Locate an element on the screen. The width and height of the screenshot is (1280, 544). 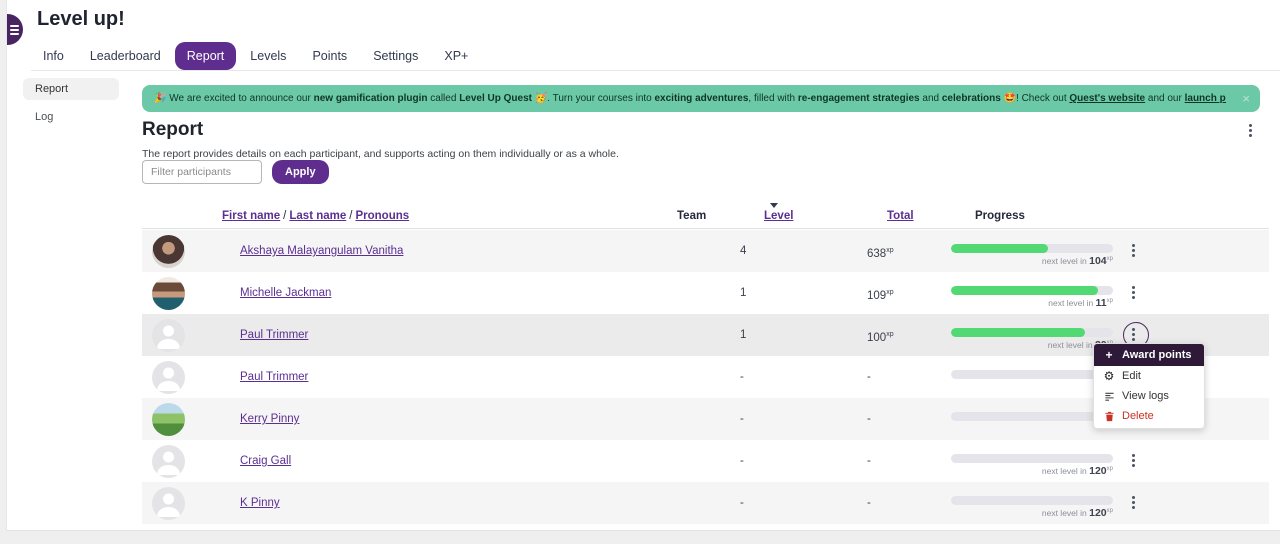
participant-name-link: Akshaya Malayangulam Vanitha is located at coordinates (321, 251).